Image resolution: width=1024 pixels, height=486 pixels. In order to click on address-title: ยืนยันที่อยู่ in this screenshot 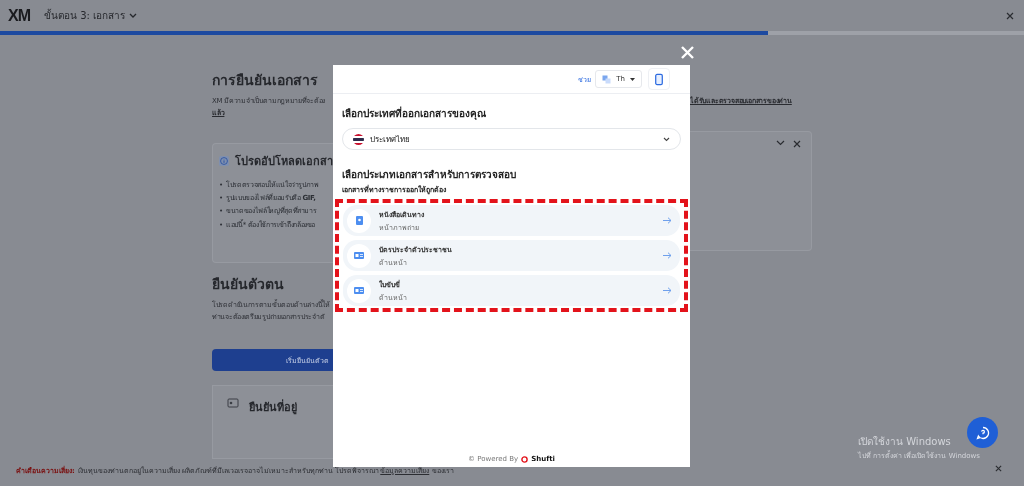, I will do `click(273, 407)`.